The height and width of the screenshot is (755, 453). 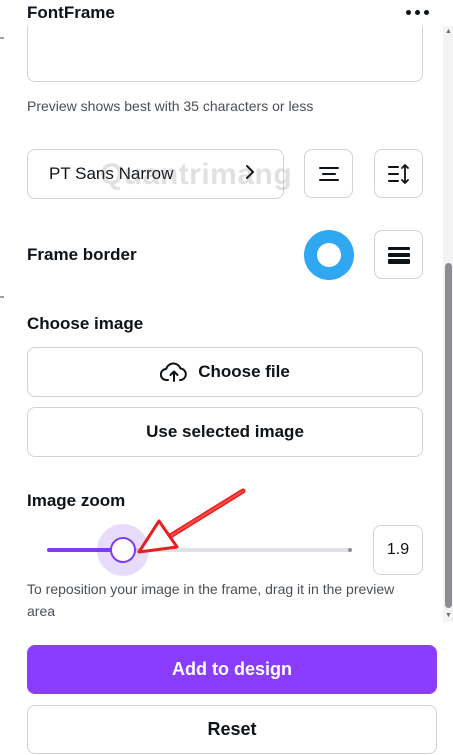 I want to click on scroll-up-icon: ▲, so click(x=448, y=32).